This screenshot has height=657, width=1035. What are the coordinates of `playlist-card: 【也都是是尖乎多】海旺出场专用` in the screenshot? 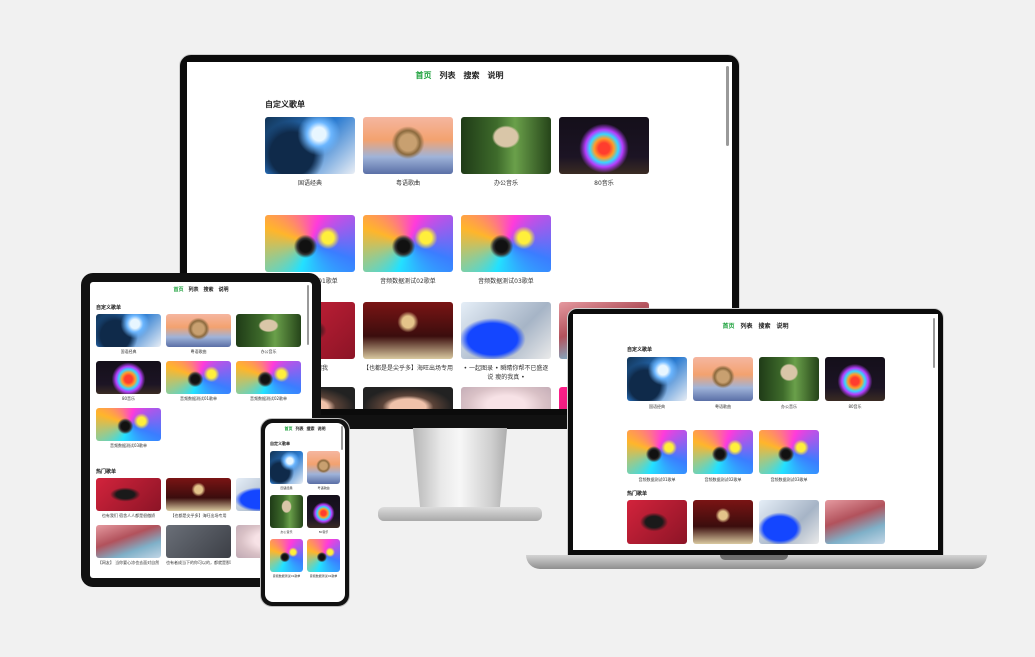 It's located at (408, 341).